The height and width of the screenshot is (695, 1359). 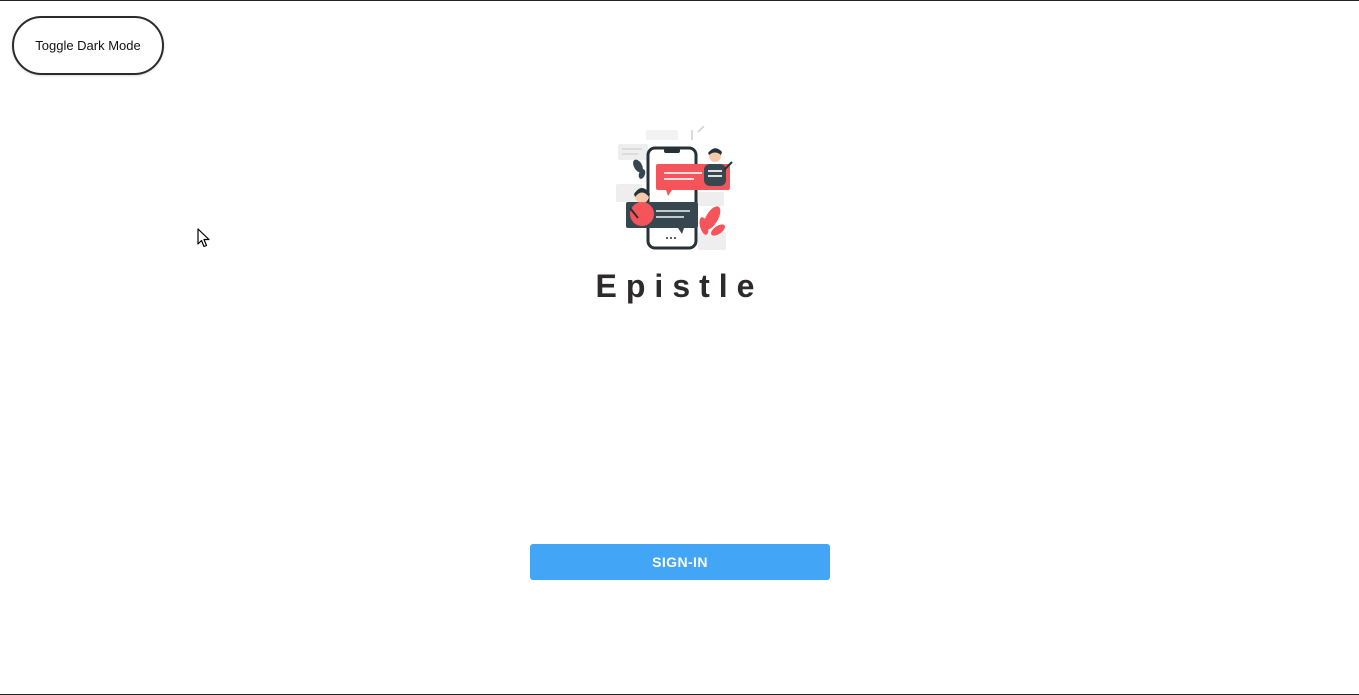 I want to click on sign-in-button: SIGN-IN, so click(x=680, y=562).